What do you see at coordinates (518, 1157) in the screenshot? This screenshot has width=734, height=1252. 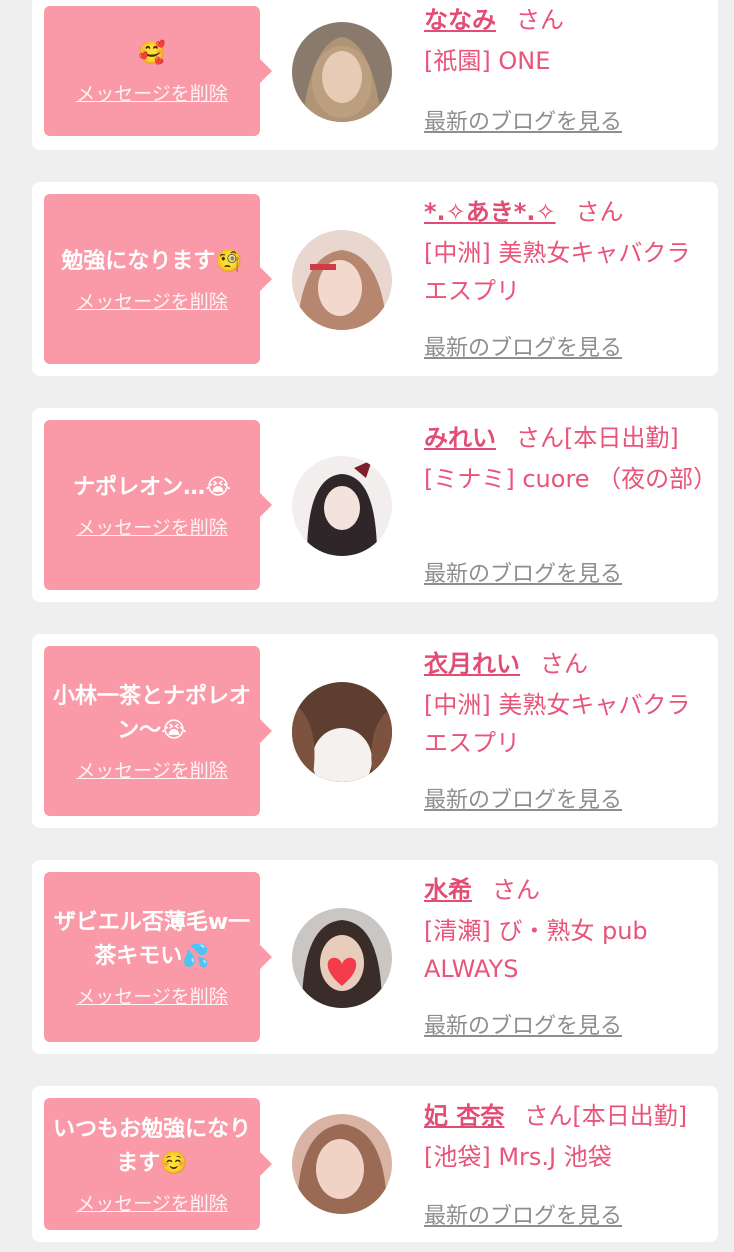 I see `shop-name: [池袋] Mrs.J 池袋` at bounding box center [518, 1157].